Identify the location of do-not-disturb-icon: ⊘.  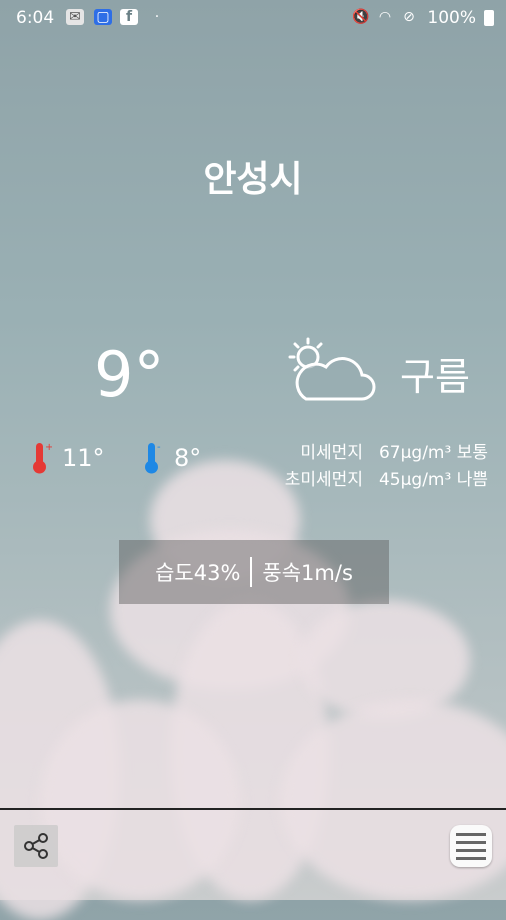
(409, 17).